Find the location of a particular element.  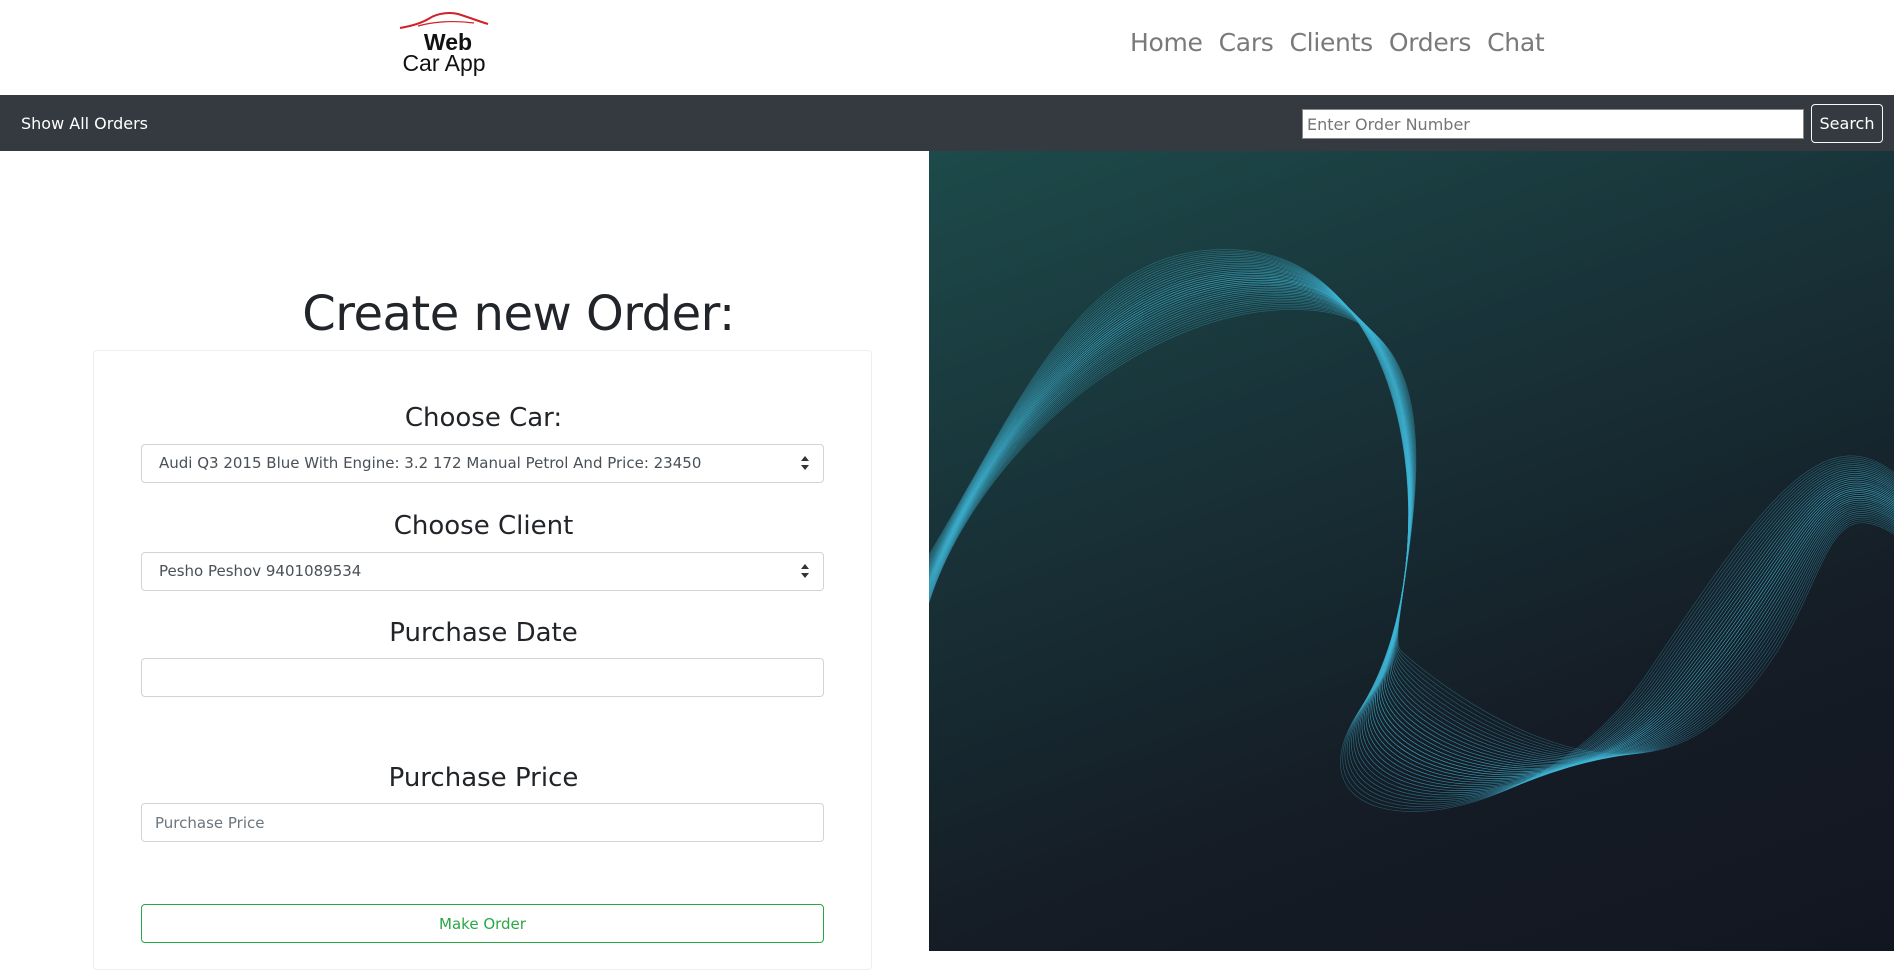

client-select: Pesho Peshov 9401089534 is located at coordinates (482, 571).